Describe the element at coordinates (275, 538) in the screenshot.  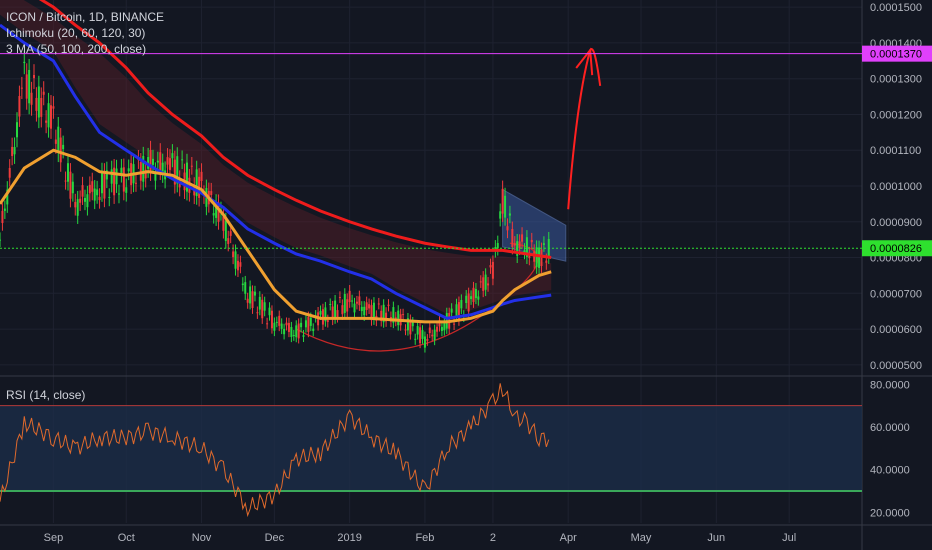
I see `time-tick-label: Dec` at that location.